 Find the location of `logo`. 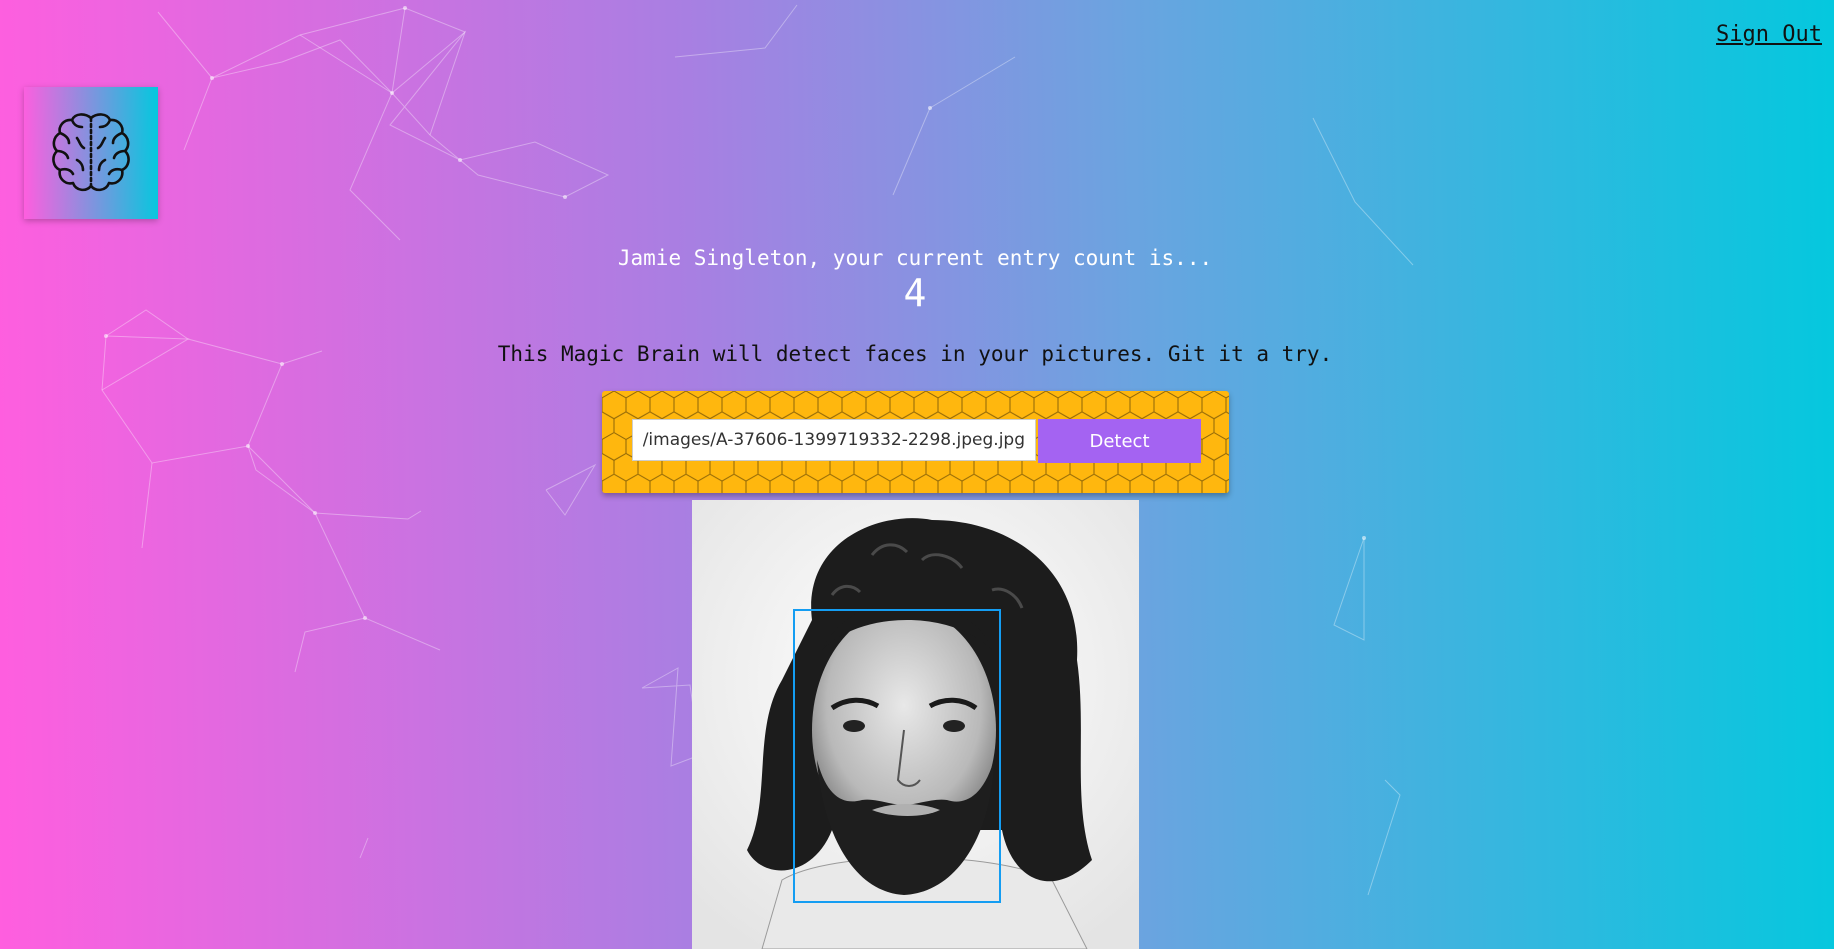

logo is located at coordinates (91, 153).